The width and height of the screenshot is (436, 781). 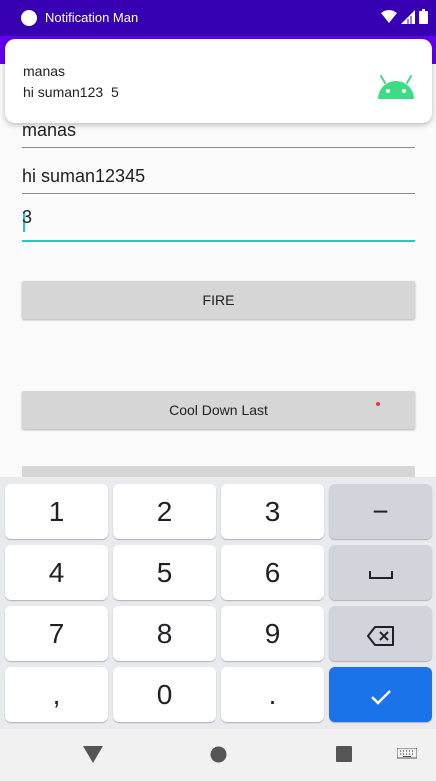 What do you see at coordinates (164, 511) in the screenshot?
I see `key-2: 2` at bounding box center [164, 511].